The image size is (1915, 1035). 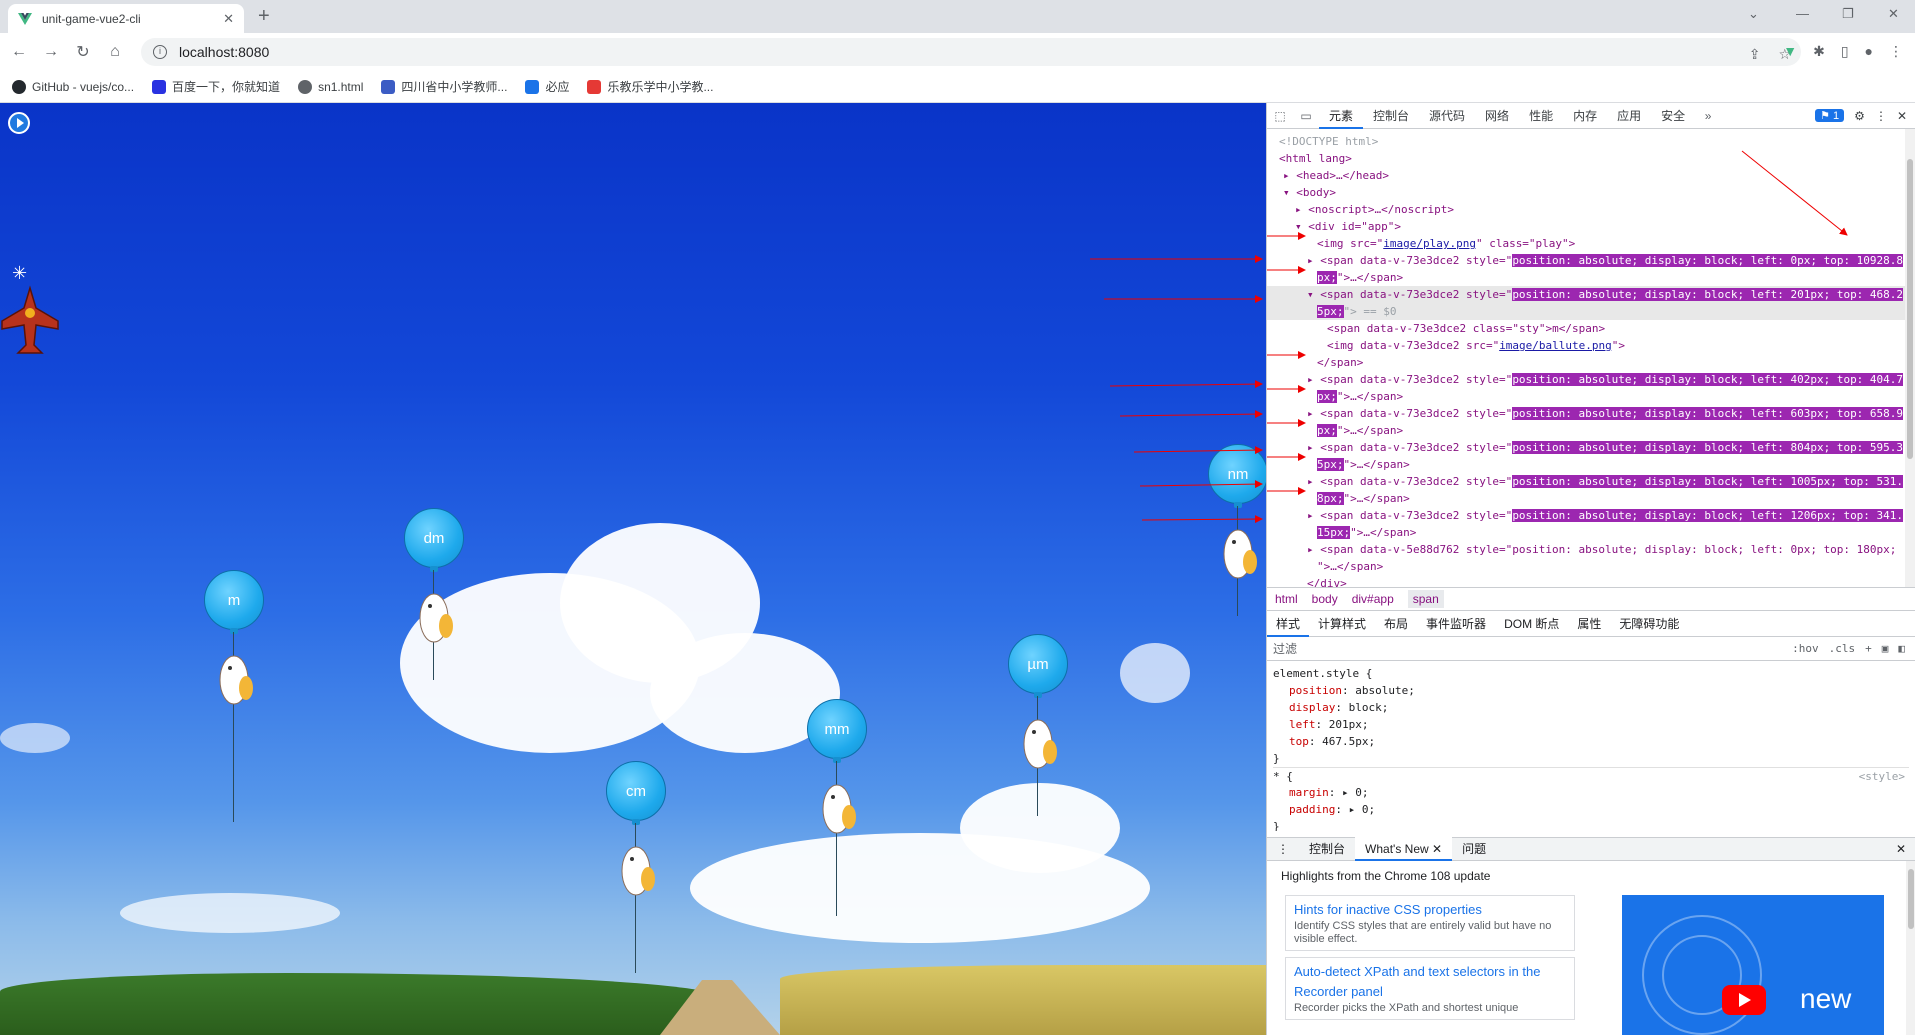 What do you see at coordinates (1591, 809) in the screenshot?
I see `style-prop: padding: ▸ 0;` at bounding box center [1591, 809].